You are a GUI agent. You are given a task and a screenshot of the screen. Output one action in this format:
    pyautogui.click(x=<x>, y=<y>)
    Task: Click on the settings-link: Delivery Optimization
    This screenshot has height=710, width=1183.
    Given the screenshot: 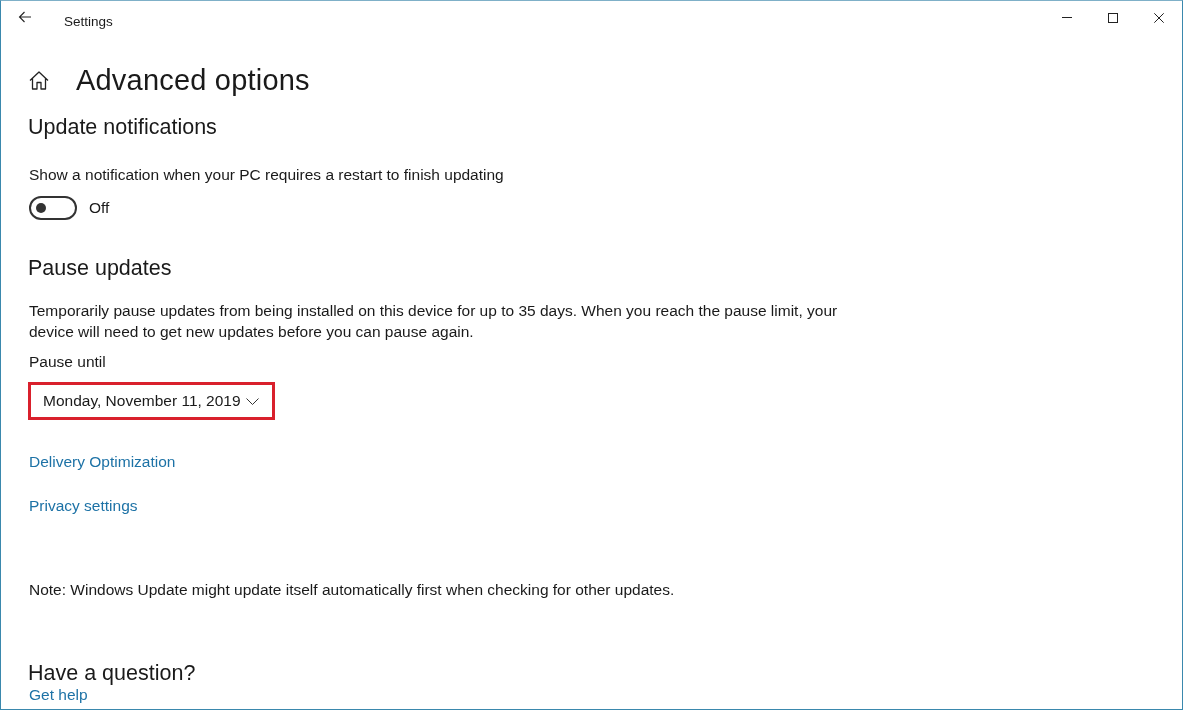 What is the action you would take?
    pyautogui.click(x=102, y=462)
    